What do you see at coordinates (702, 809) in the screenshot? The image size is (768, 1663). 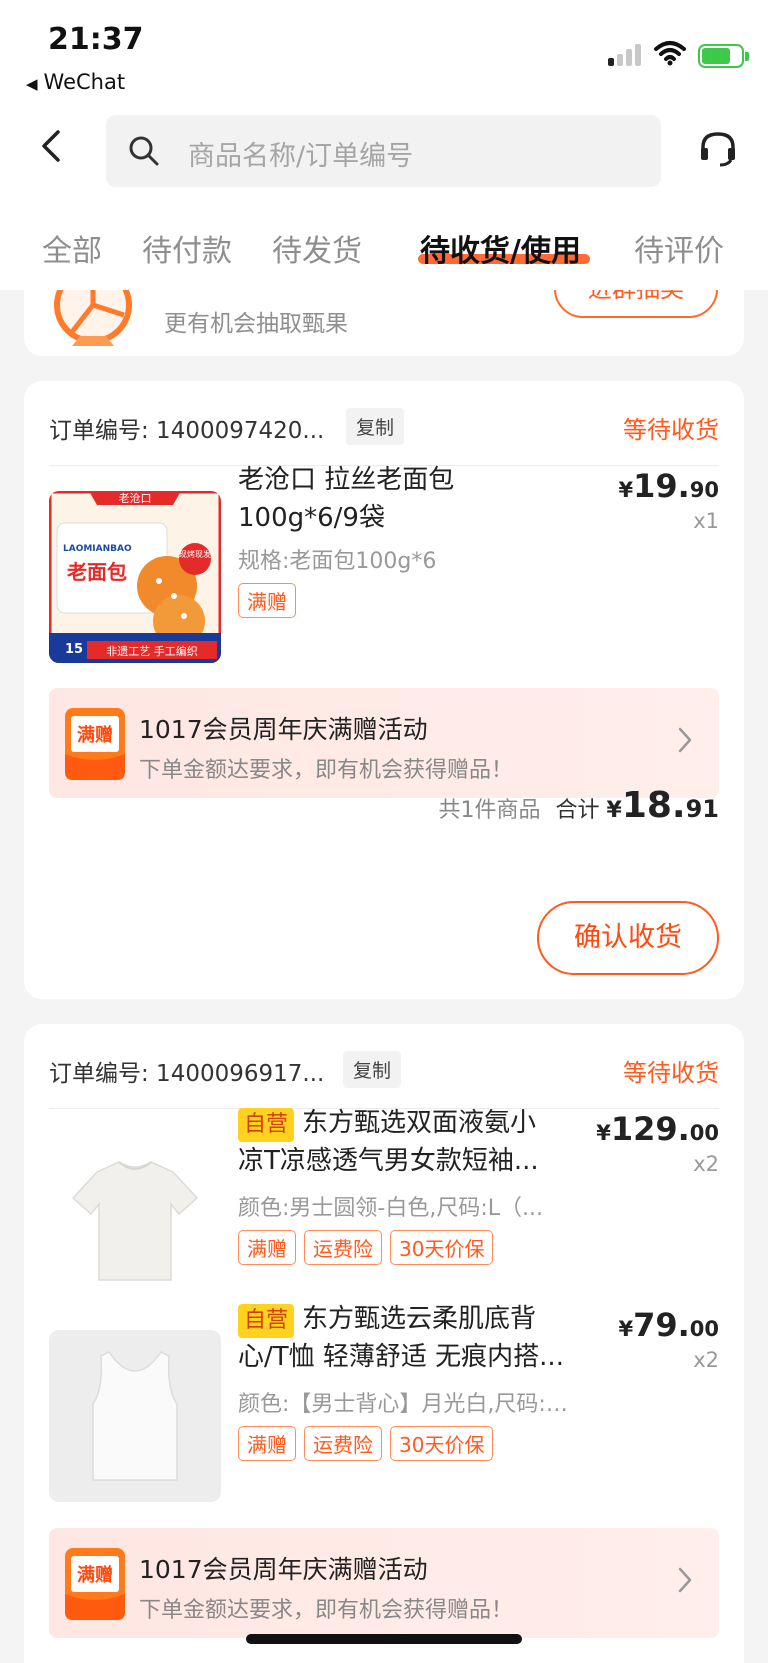 I see `total-decimal: 91` at bounding box center [702, 809].